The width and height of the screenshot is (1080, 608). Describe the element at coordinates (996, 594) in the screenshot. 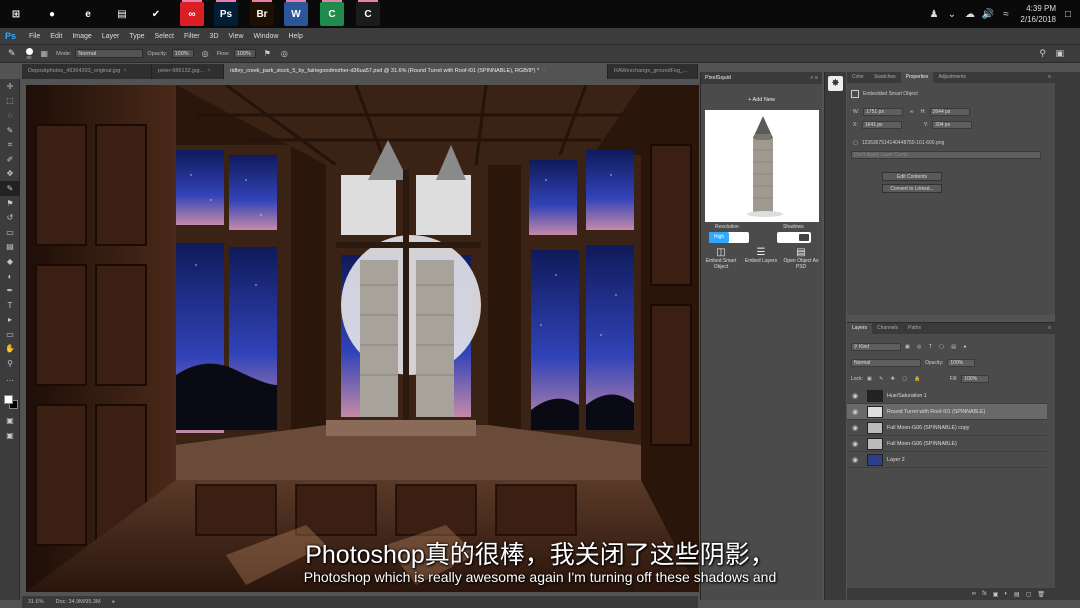

I see `mask-icon: ▣` at that location.